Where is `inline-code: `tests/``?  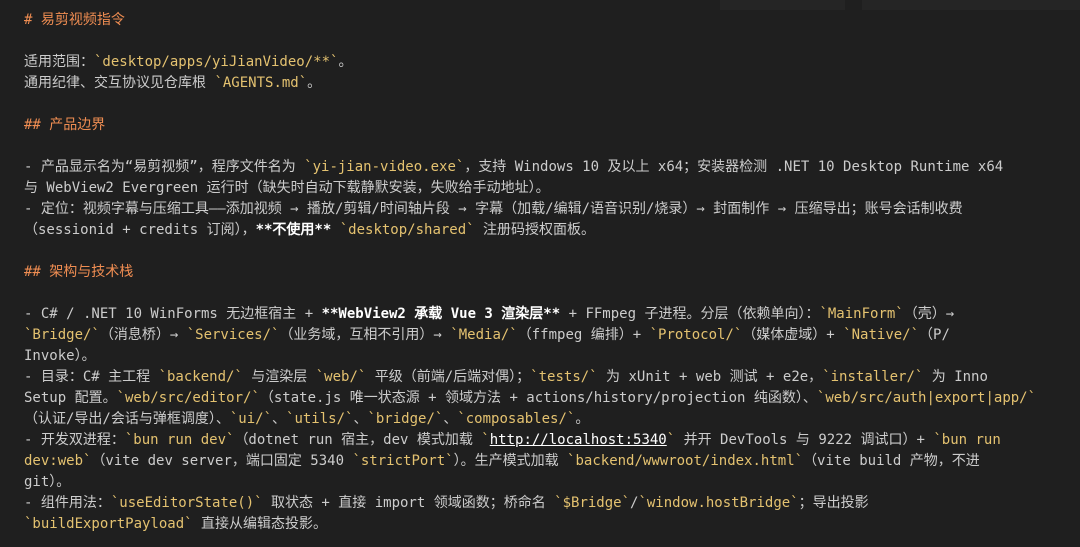 inline-code: `tests/` is located at coordinates (564, 377).